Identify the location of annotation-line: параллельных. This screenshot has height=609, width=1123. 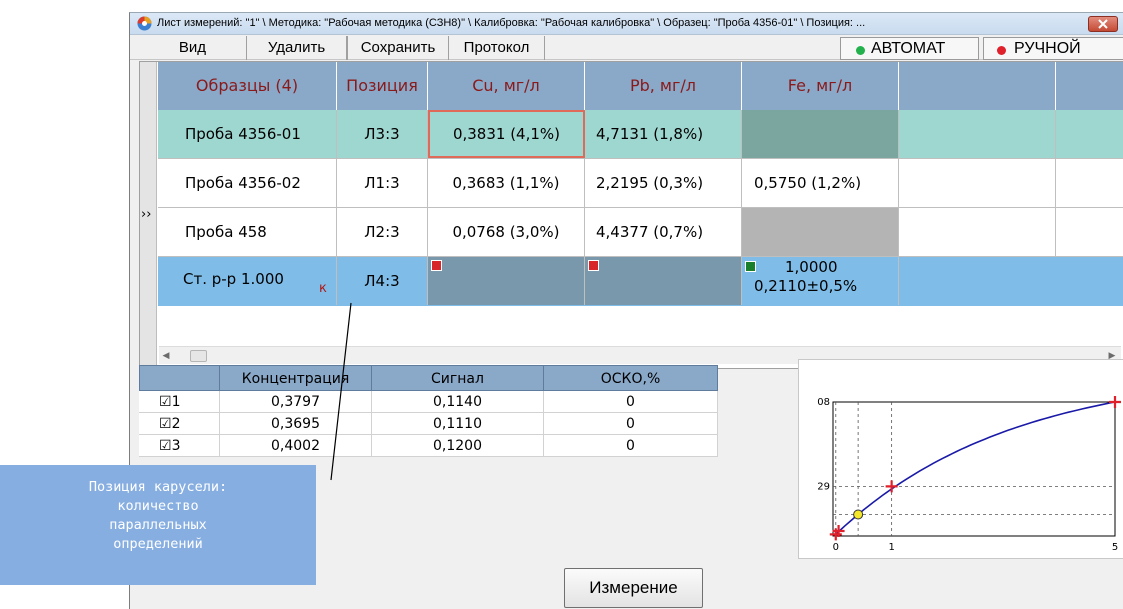
(158, 525).